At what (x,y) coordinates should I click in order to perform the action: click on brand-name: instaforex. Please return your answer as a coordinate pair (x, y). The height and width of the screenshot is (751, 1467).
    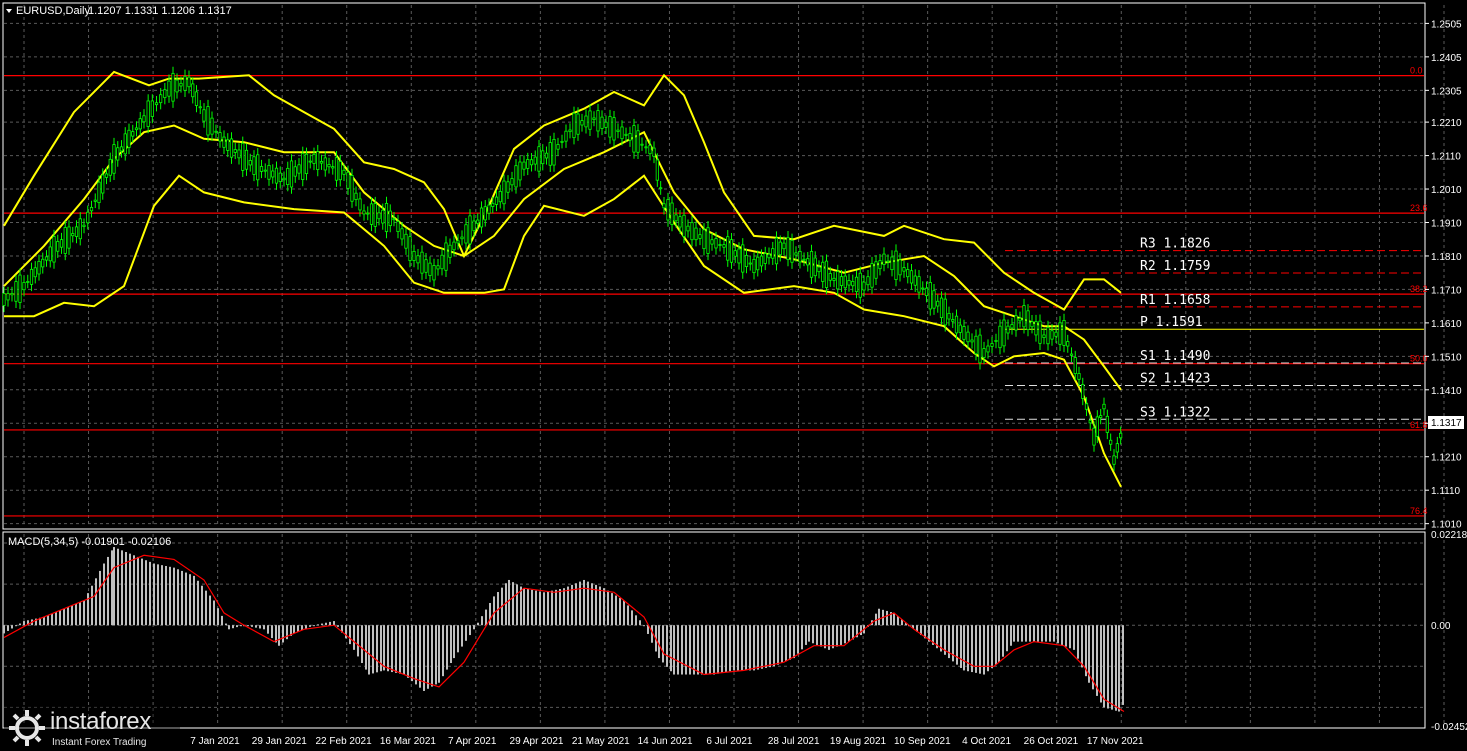
    Looking at the image, I should click on (101, 721).